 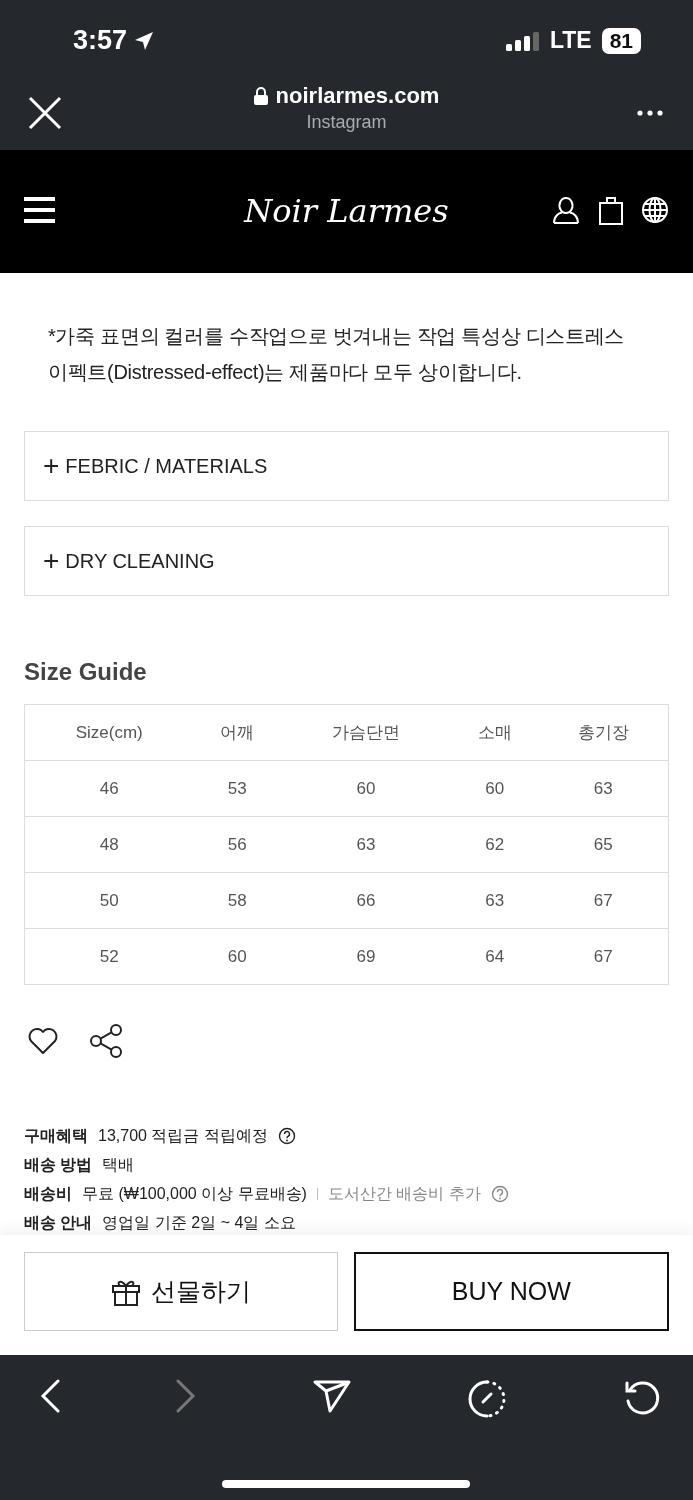 What do you see at coordinates (650, 112) in the screenshot?
I see `more-icon` at bounding box center [650, 112].